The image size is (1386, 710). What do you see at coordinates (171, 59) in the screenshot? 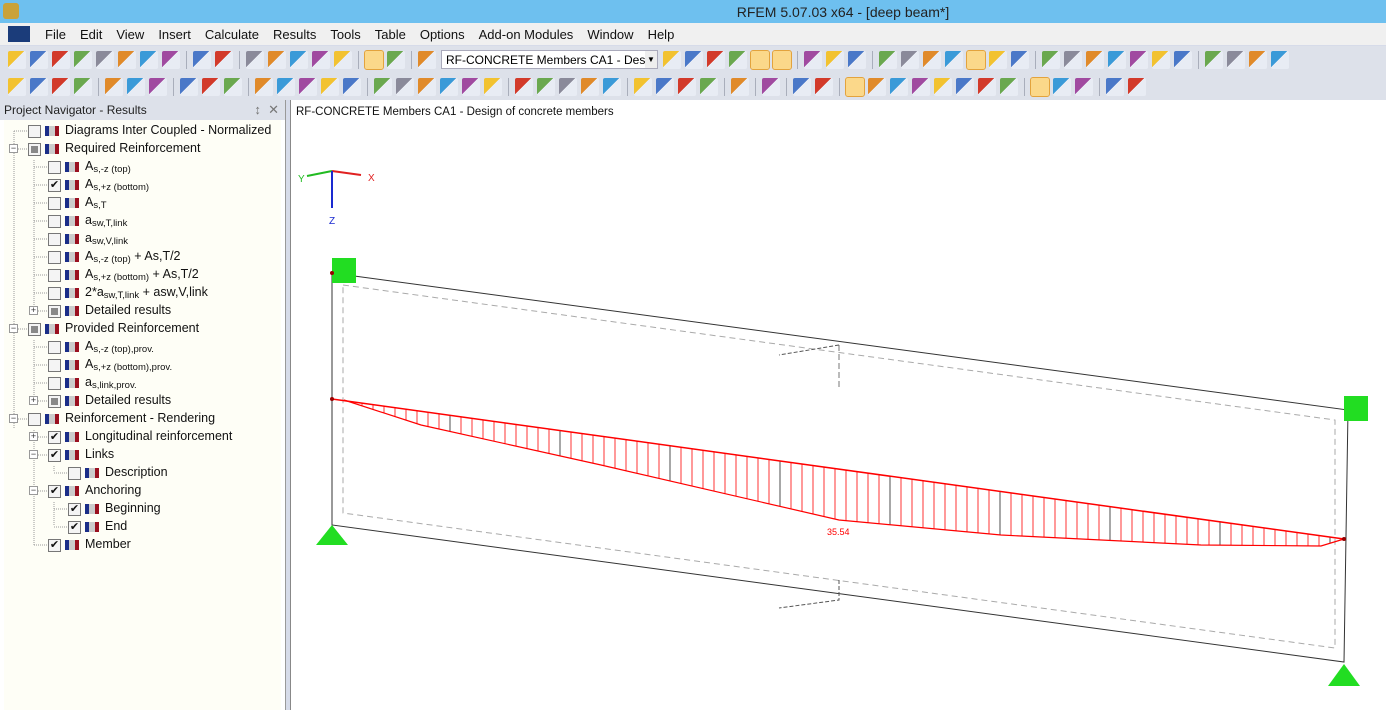
I see `print-preview-icon` at bounding box center [171, 59].